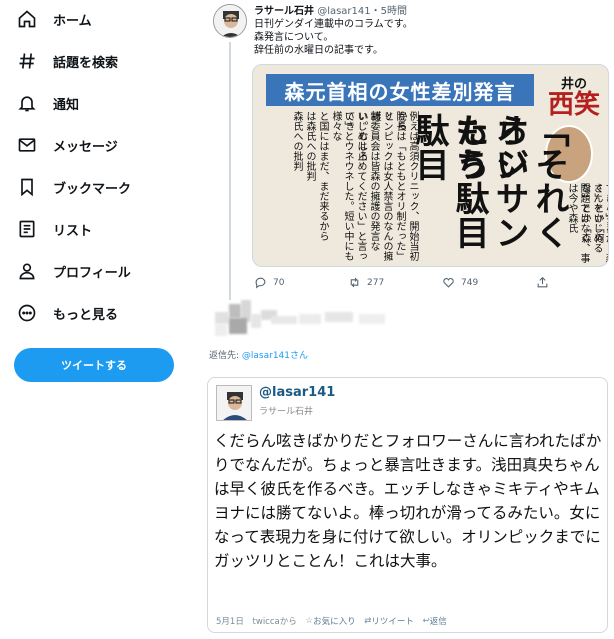 Image resolution: width=614 pixels, height=639 pixels. Describe the element at coordinates (85, 147) in the screenshot. I see `sidebar-item-label: メッセージ` at that location.